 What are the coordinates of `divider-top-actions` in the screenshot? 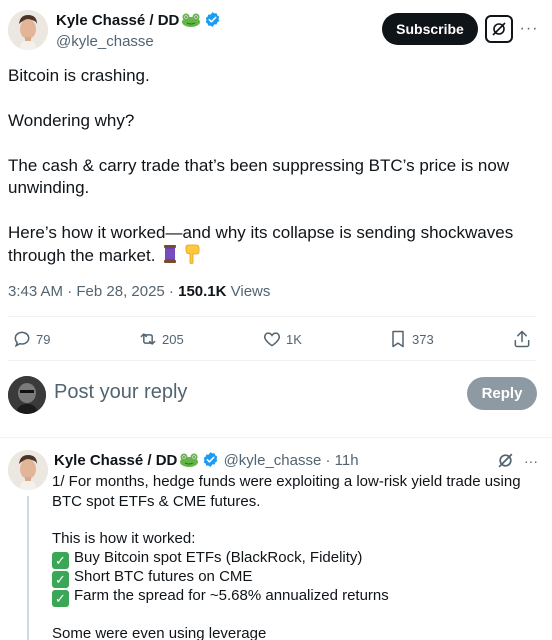 It's located at (272, 316).